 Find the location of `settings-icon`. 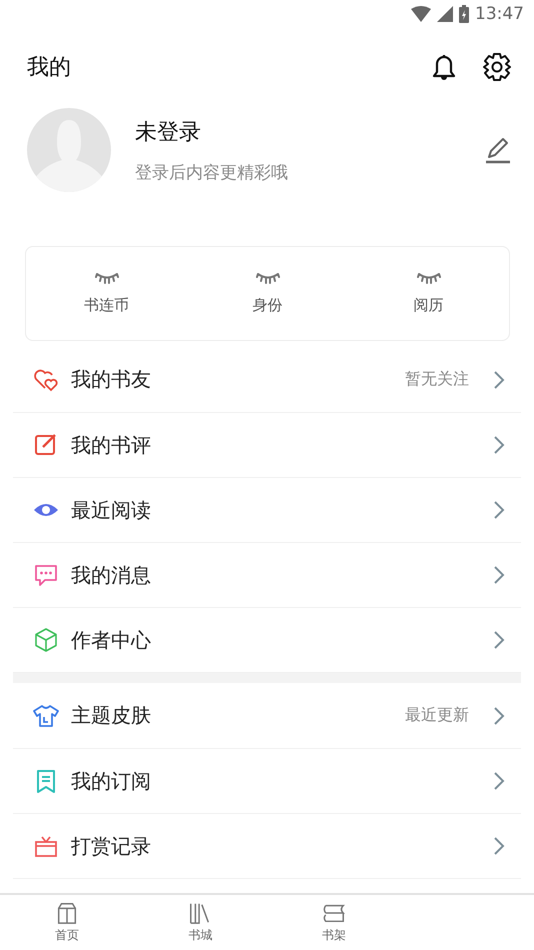

settings-icon is located at coordinates (497, 67).